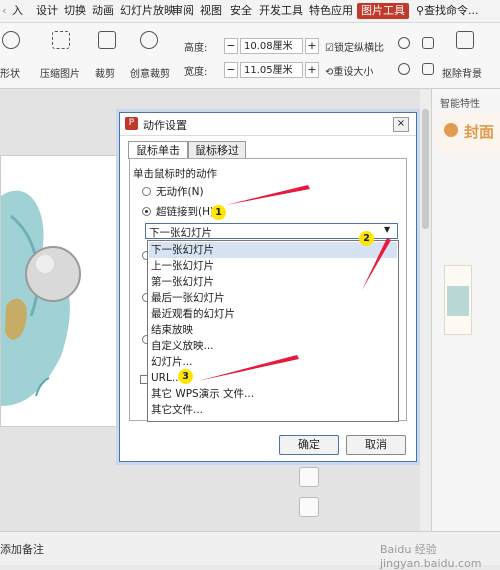 Image resolution: width=500 pixels, height=570 pixels. I want to click on step-badge-1: 1, so click(218, 212).